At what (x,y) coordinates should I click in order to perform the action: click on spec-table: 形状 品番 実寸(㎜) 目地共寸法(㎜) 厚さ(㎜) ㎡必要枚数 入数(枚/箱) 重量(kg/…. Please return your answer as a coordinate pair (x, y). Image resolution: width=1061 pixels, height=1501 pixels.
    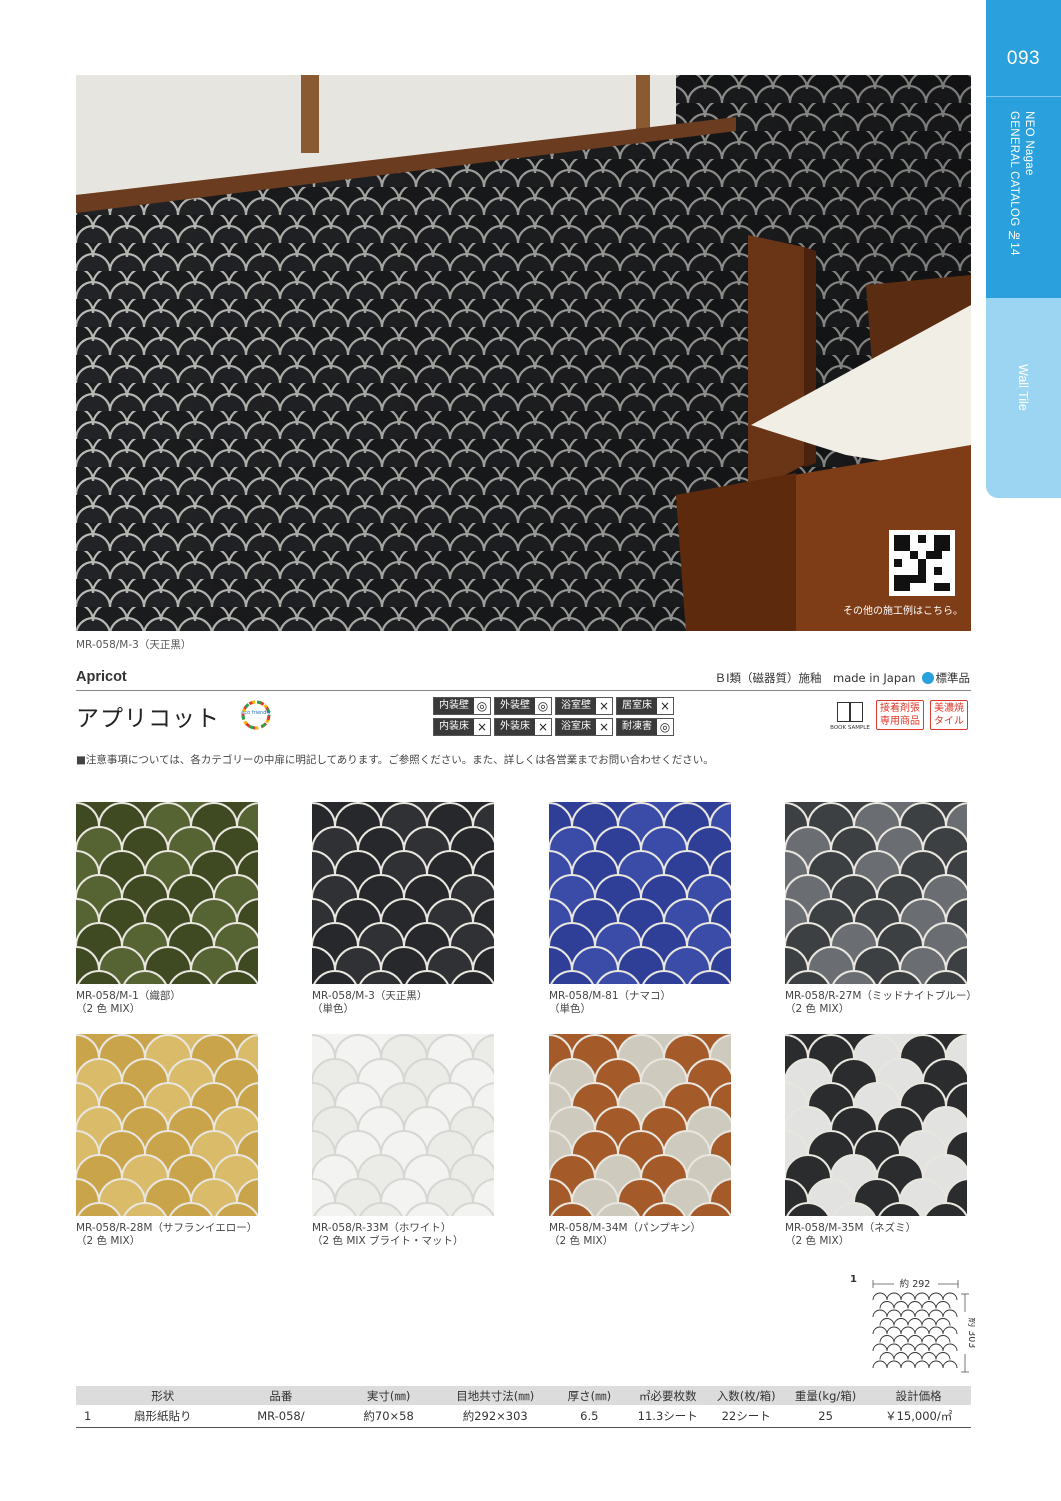
    Looking at the image, I should click on (523, 1407).